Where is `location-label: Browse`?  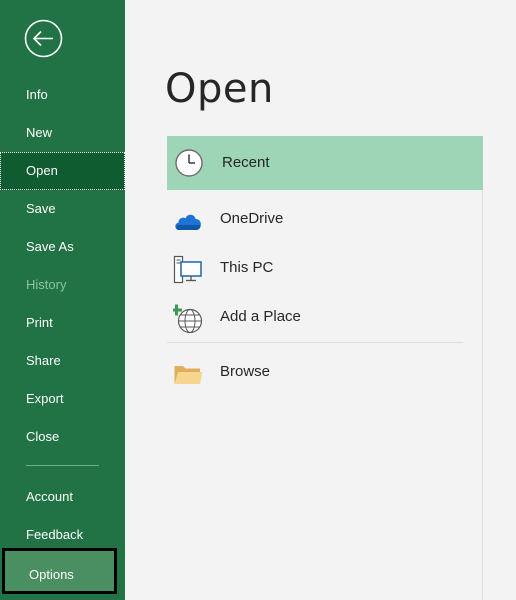 location-label: Browse is located at coordinates (245, 371).